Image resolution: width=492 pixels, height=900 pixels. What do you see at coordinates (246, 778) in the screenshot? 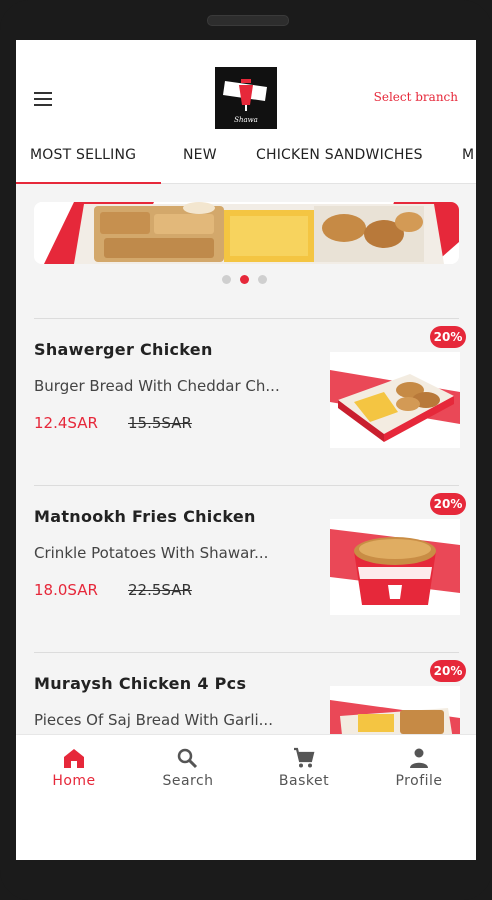
I see `bottom-navigation: Home Search Basket Profile` at bounding box center [246, 778].